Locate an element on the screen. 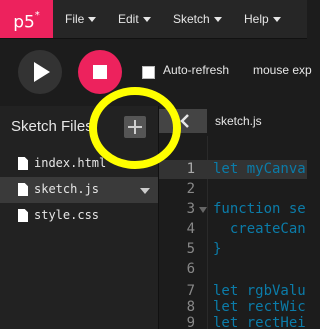 The height and width of the screenshot is (329, 320). line-number: 4 is located at coordinates (190, 229).